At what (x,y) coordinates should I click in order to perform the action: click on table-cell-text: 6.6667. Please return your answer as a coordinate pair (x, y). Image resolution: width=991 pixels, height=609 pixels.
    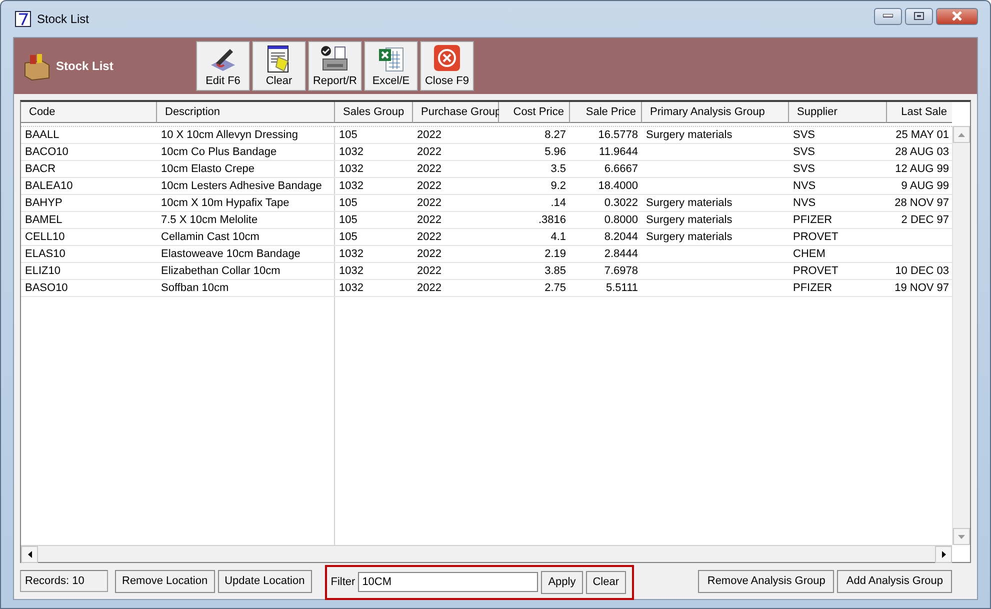
    Looking at the image, I should click on (621, 169).